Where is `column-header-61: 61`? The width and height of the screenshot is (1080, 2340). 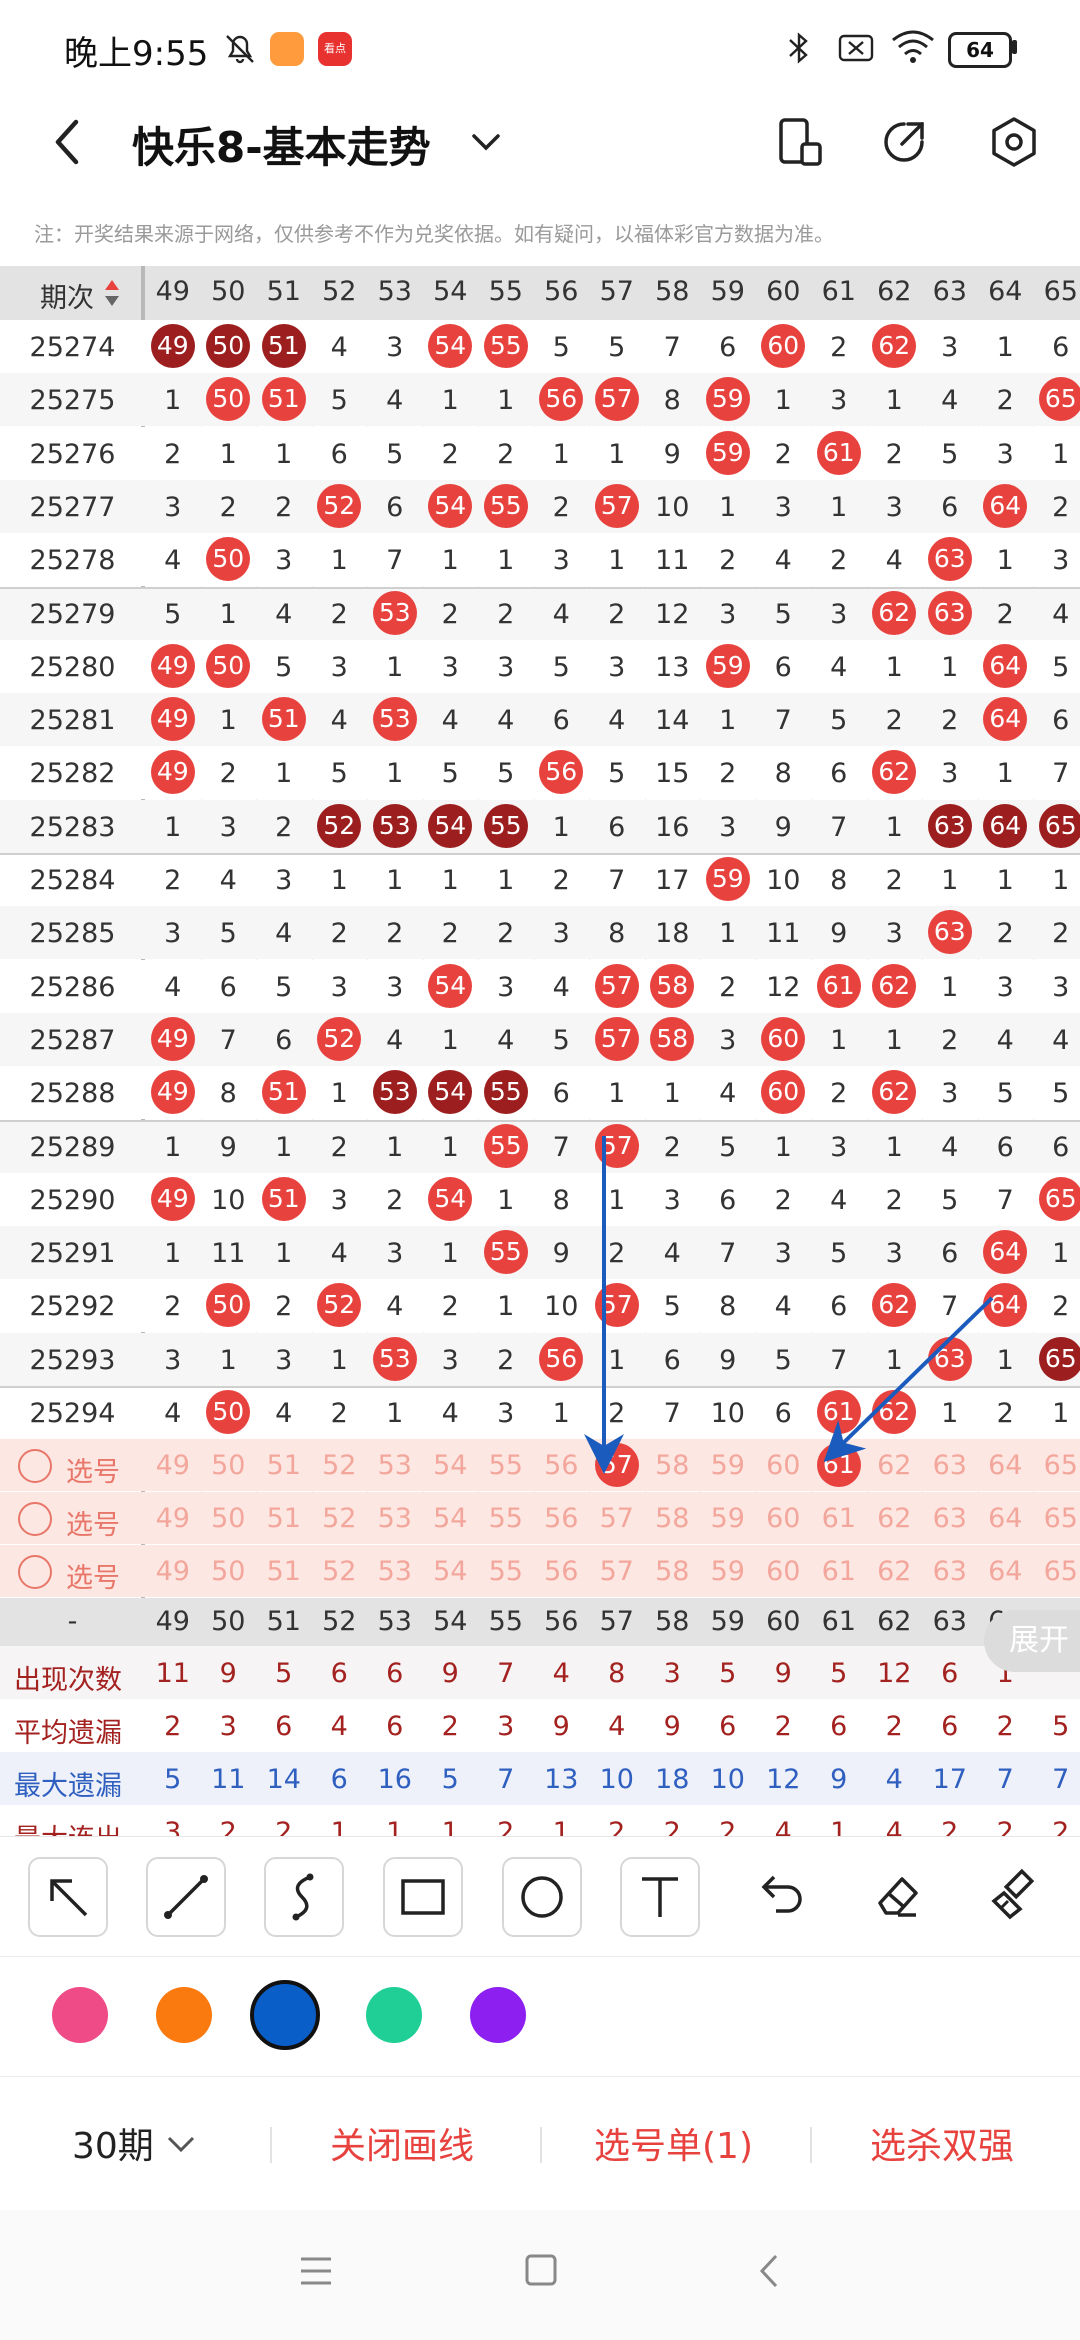
column-header-61: 61 is located at coordinates (839, 291).